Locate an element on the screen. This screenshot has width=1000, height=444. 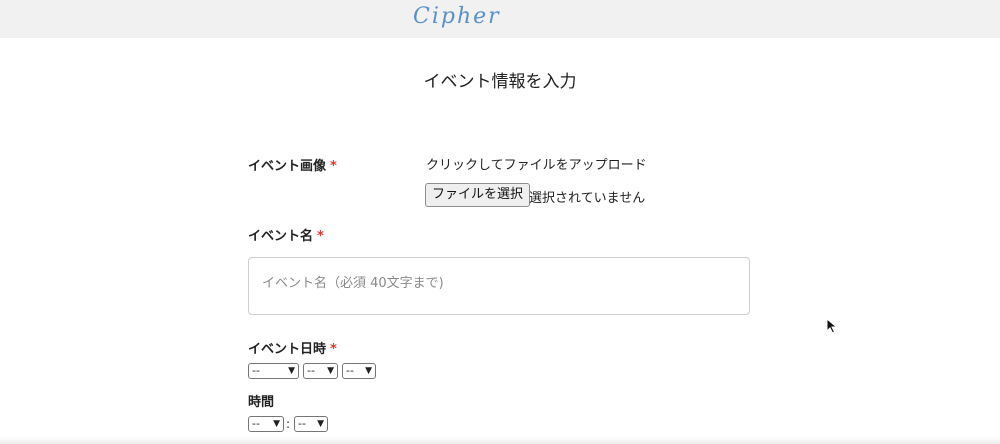
mouse-cursor-icon is located at coordinates (832, 326).